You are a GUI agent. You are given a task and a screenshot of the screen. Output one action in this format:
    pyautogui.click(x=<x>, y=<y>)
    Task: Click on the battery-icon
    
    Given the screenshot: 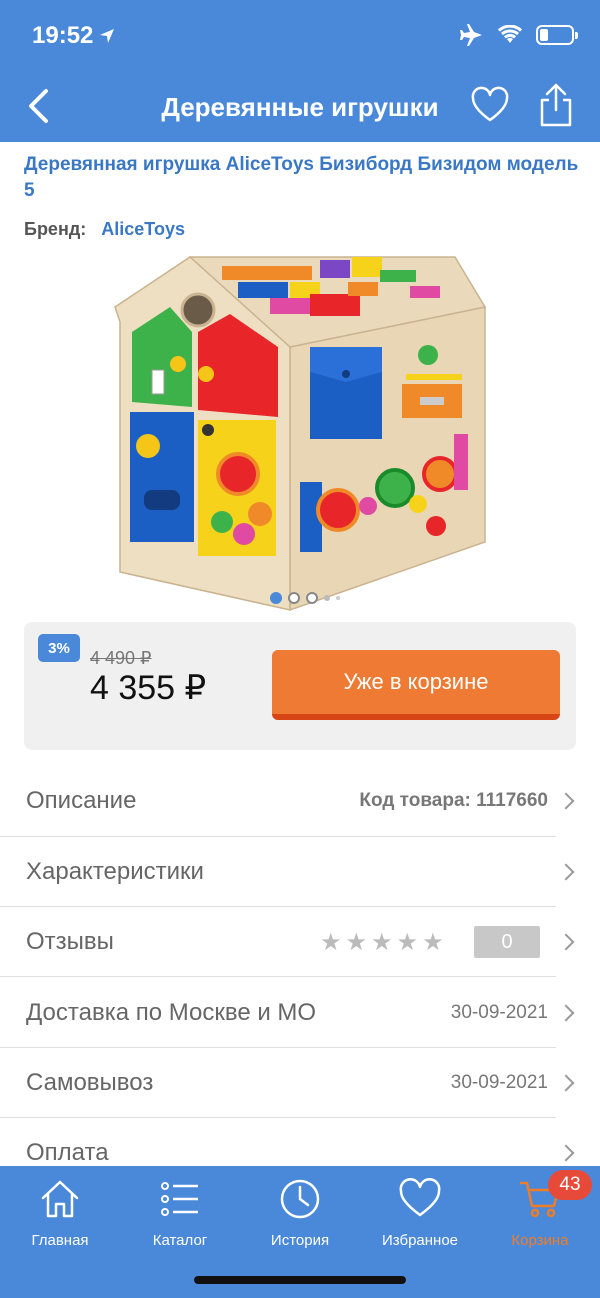 What is the action you would take?
    pyautogui.click(x=557, y=35)
    